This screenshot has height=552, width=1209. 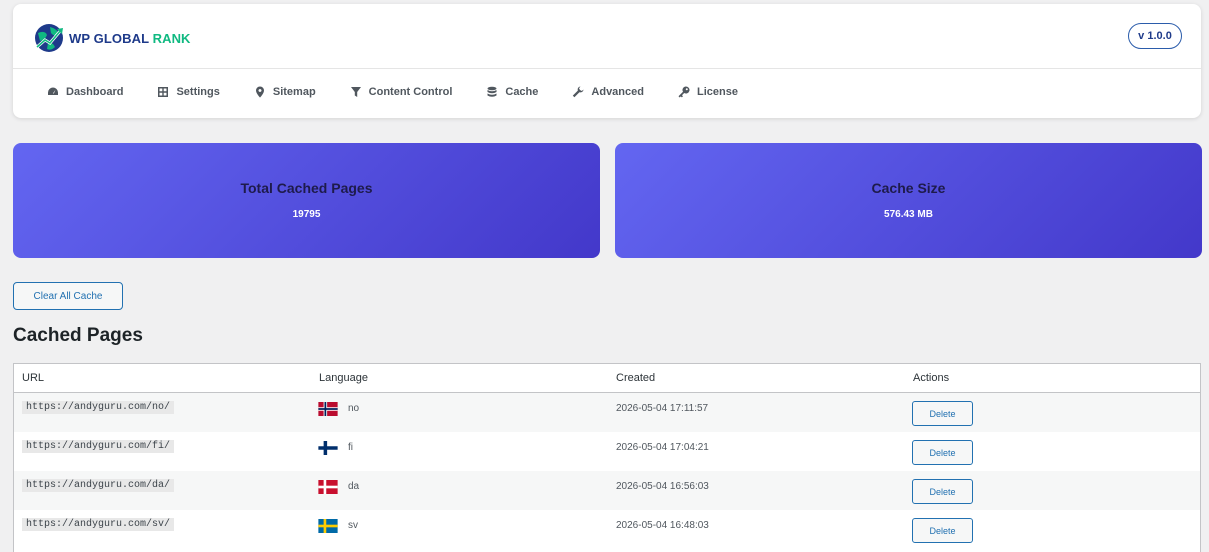 I want to click on column-header-language: Language, so click(x=343, y=378).